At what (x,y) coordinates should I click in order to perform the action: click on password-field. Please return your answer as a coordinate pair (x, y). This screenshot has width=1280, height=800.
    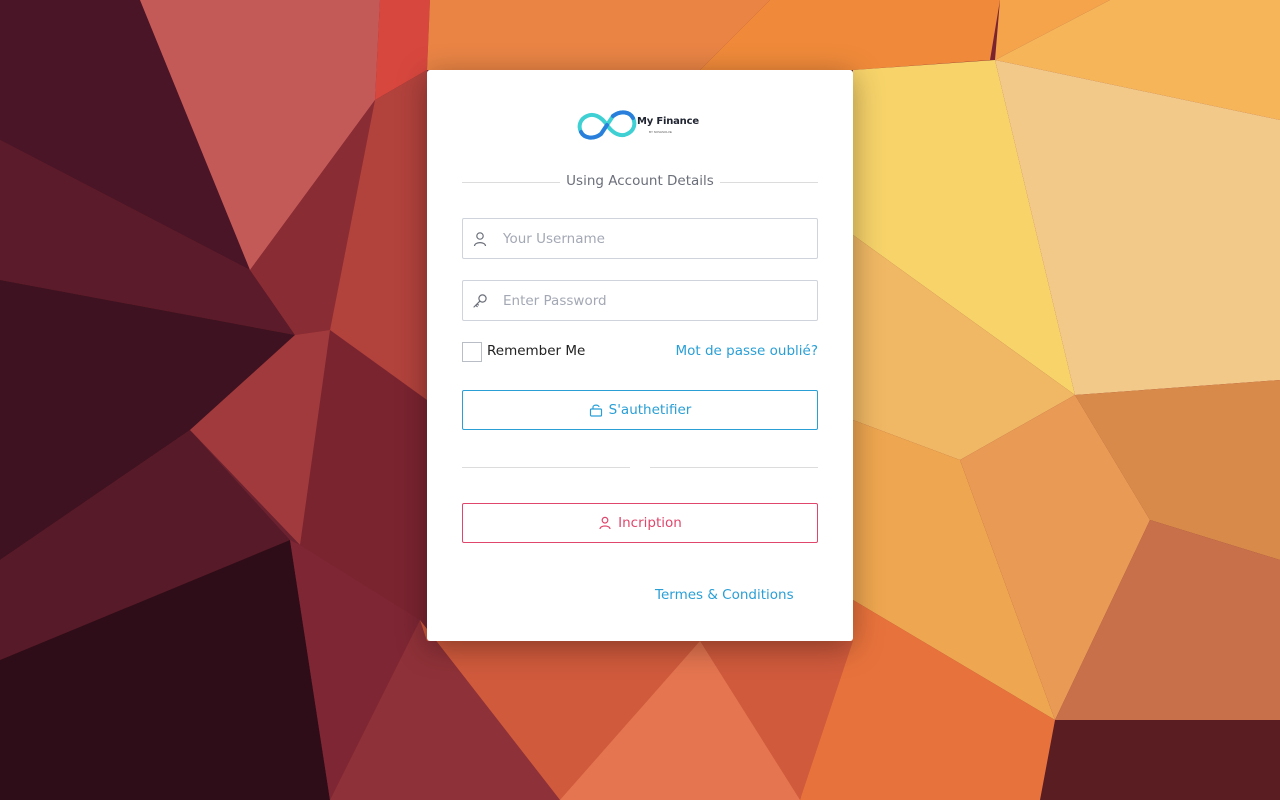
    Looking at the image, I should click on (640, 300).